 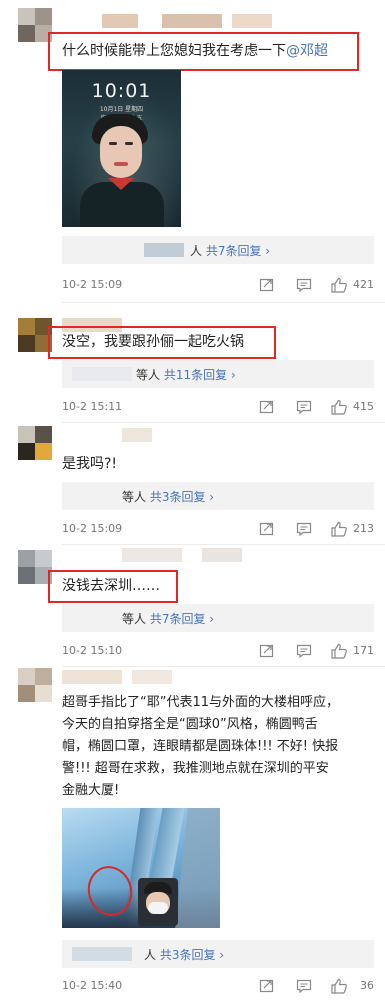 I want to click on comment-text: 什么时候能带上您媳妇我在考虑一下@邓超, so click(x=195, y=51).